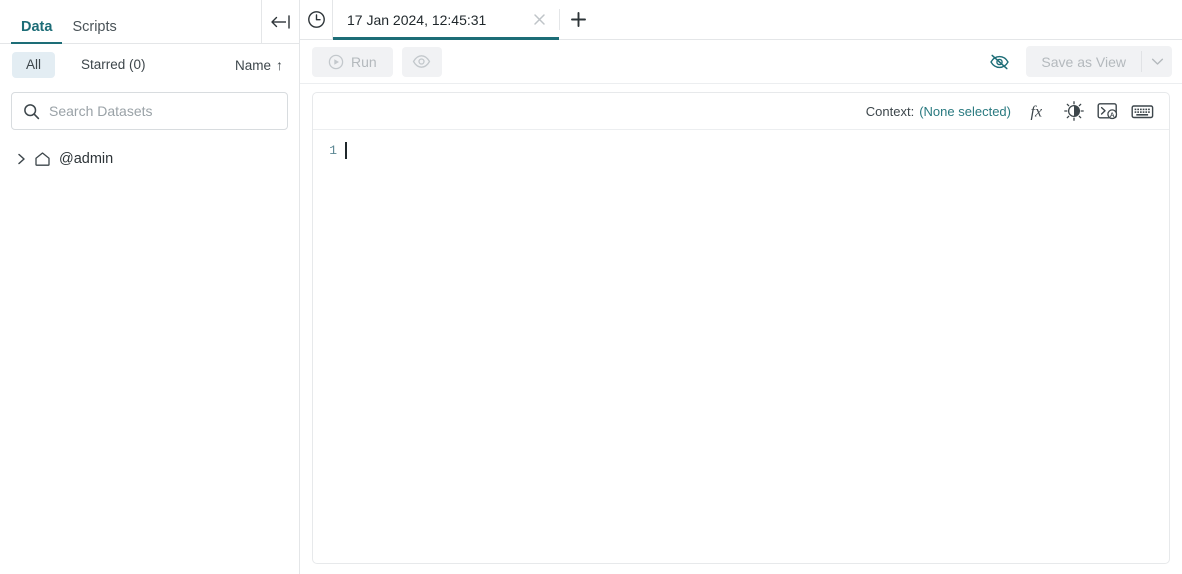 This screenshot has height=574, width=1182. I want to click on filter-chip-starred-label: Starred (0), so click(113, 64).